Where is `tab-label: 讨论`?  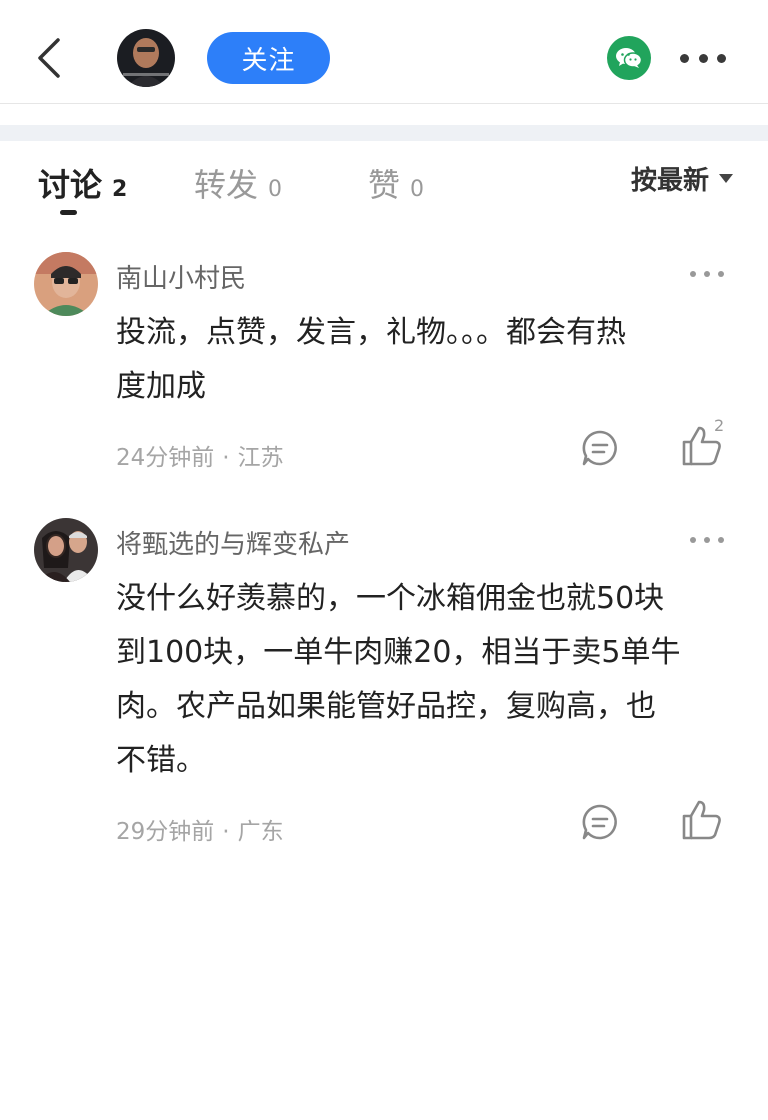
tab-label: 讨论 is located at coordinates (70, 185).